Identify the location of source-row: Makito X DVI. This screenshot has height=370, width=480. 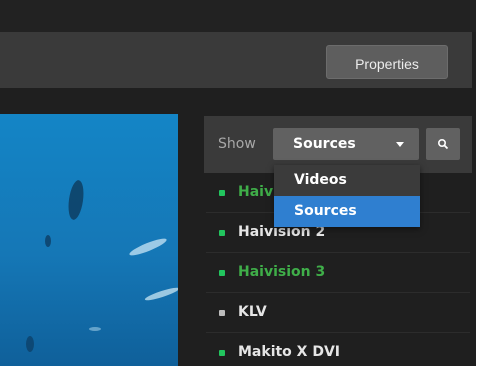
(338, 350).